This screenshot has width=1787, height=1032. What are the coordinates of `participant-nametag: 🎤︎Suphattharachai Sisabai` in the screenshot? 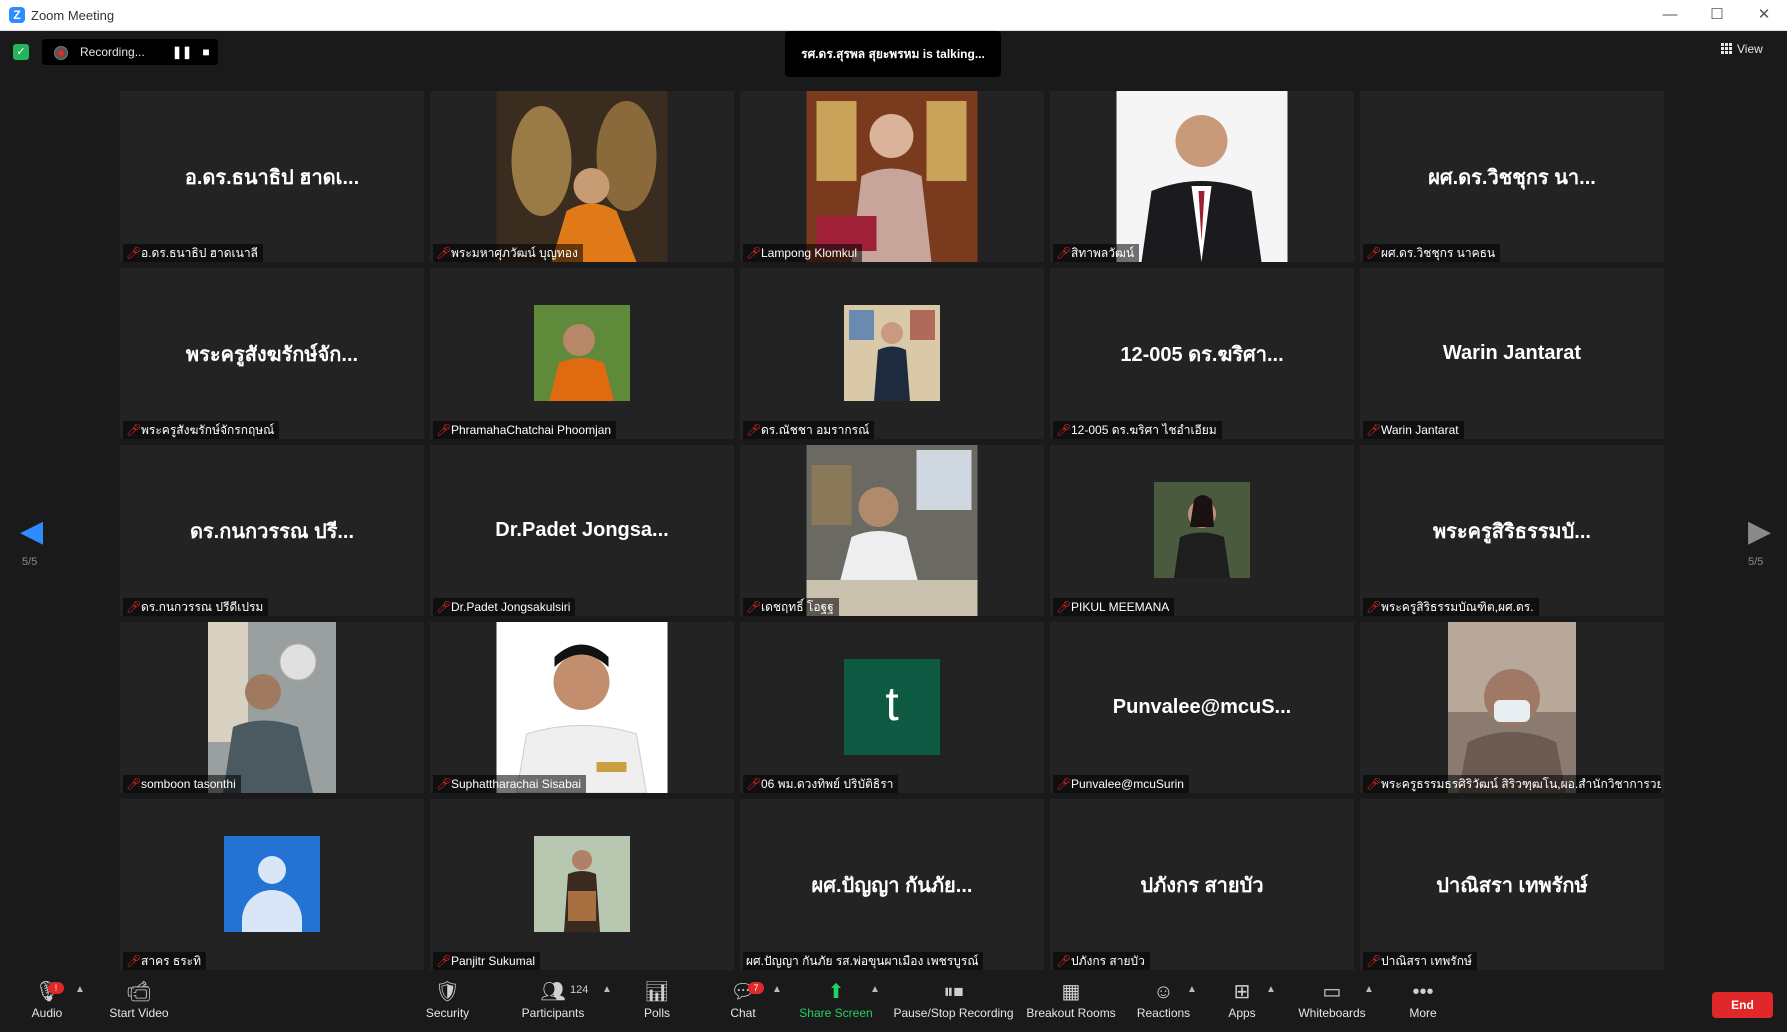 It's located at (510, 784).